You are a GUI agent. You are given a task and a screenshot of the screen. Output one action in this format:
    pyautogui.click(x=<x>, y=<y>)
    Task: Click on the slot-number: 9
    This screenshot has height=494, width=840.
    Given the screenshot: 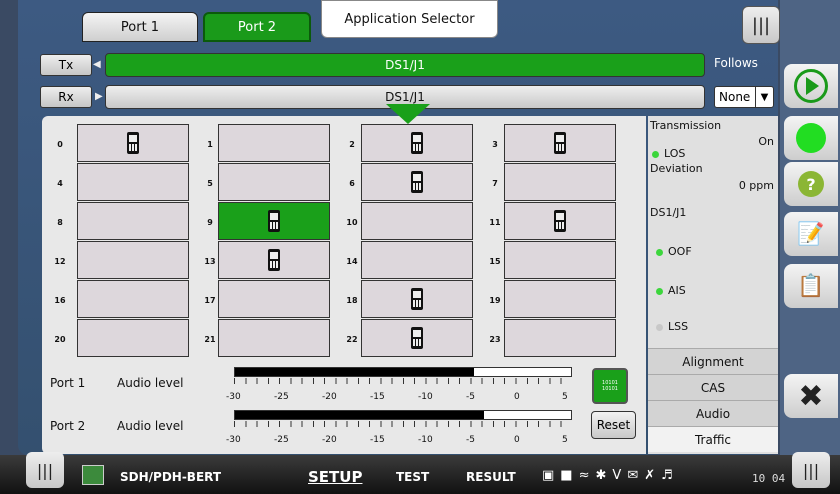 What is the action you would take?
    pyautogui.click(x=210, y=222)
    